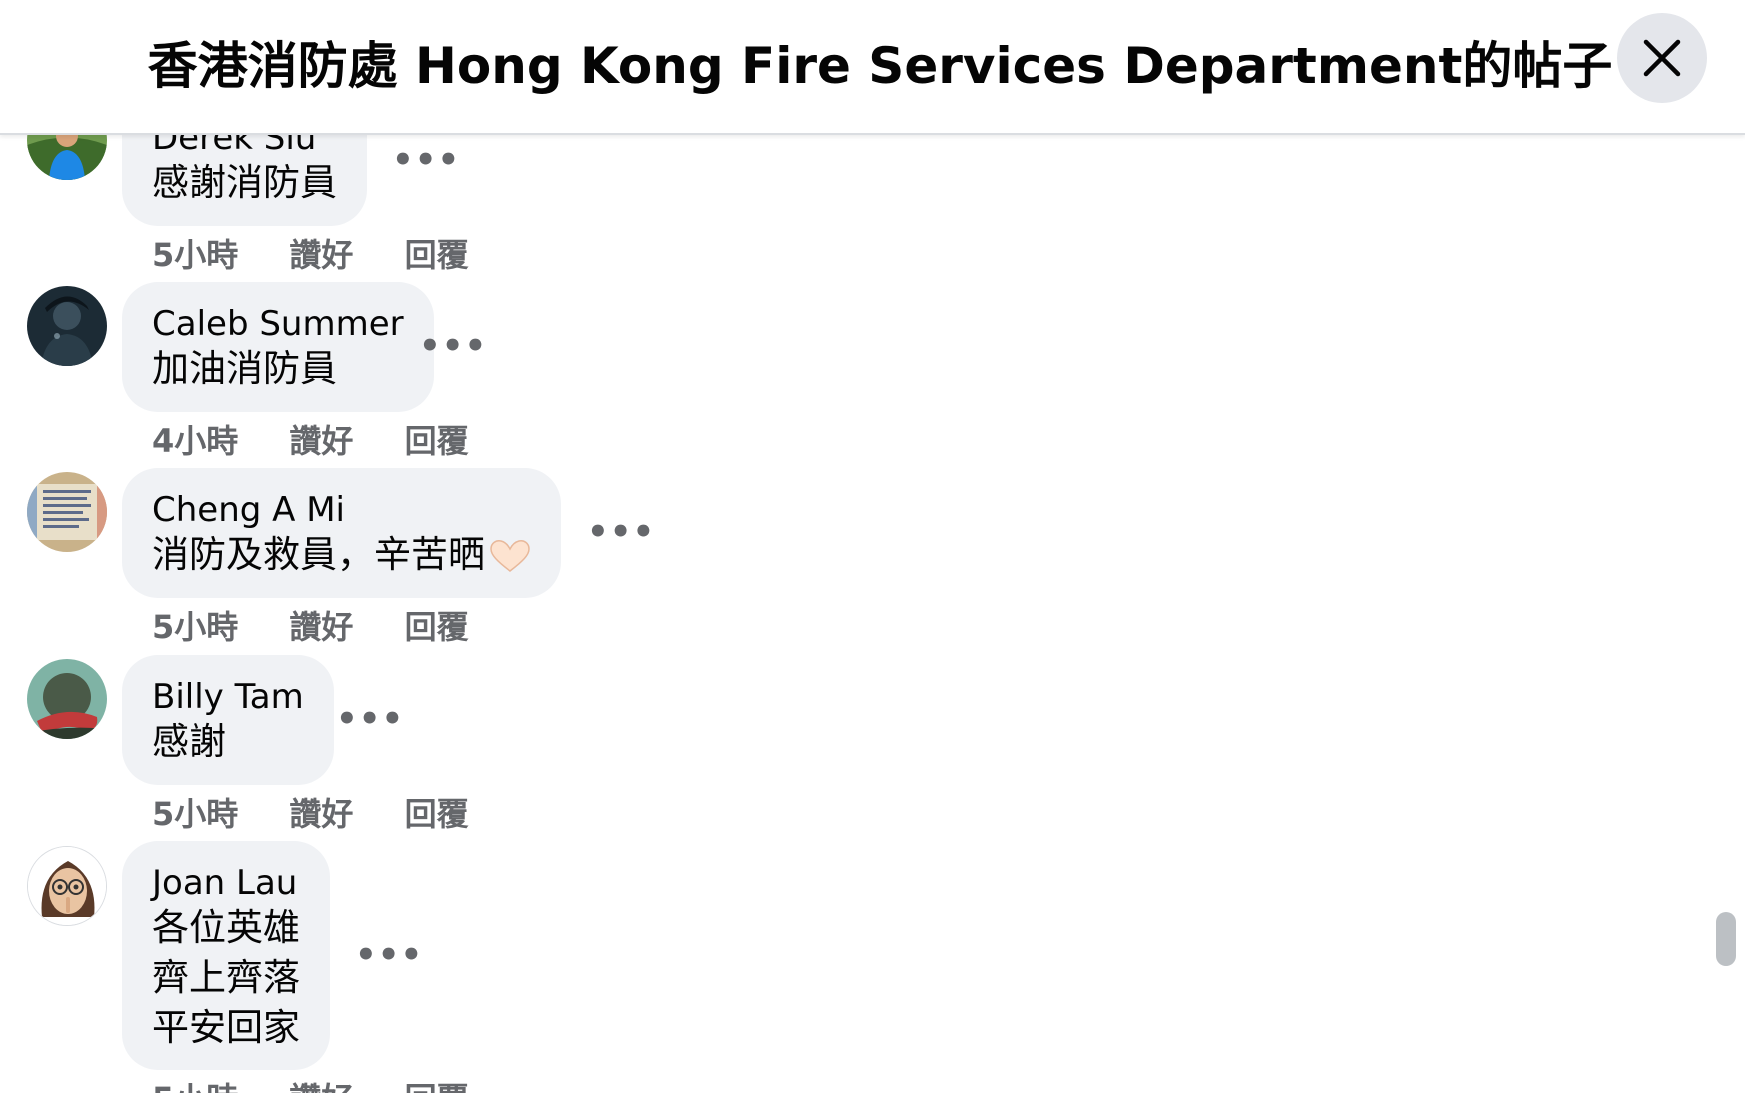 The image size is (1745, 1093). I want to click on comment-bubble: Cheng A Mi 消防及救員，辛苦晒, so click(341, 533).